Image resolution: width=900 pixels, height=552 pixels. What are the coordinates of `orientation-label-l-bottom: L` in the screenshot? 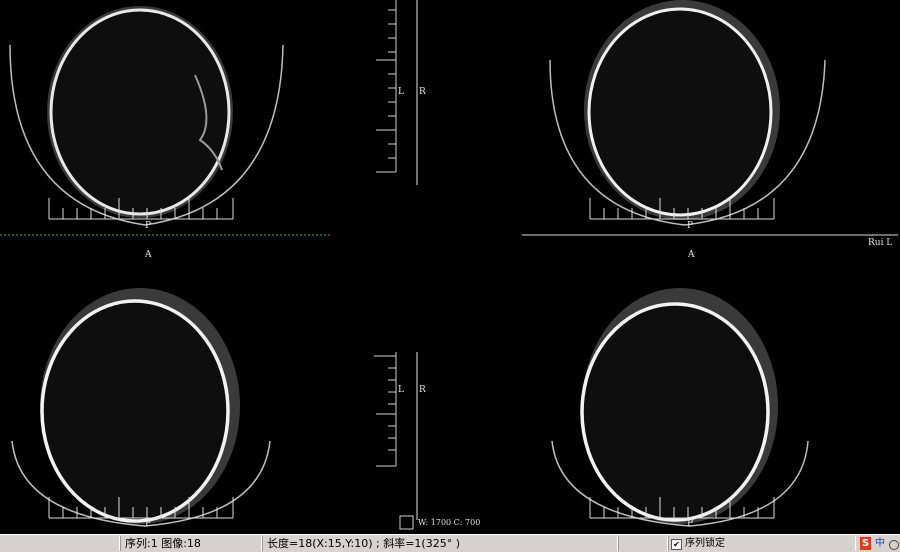 It's located at (401, 390).